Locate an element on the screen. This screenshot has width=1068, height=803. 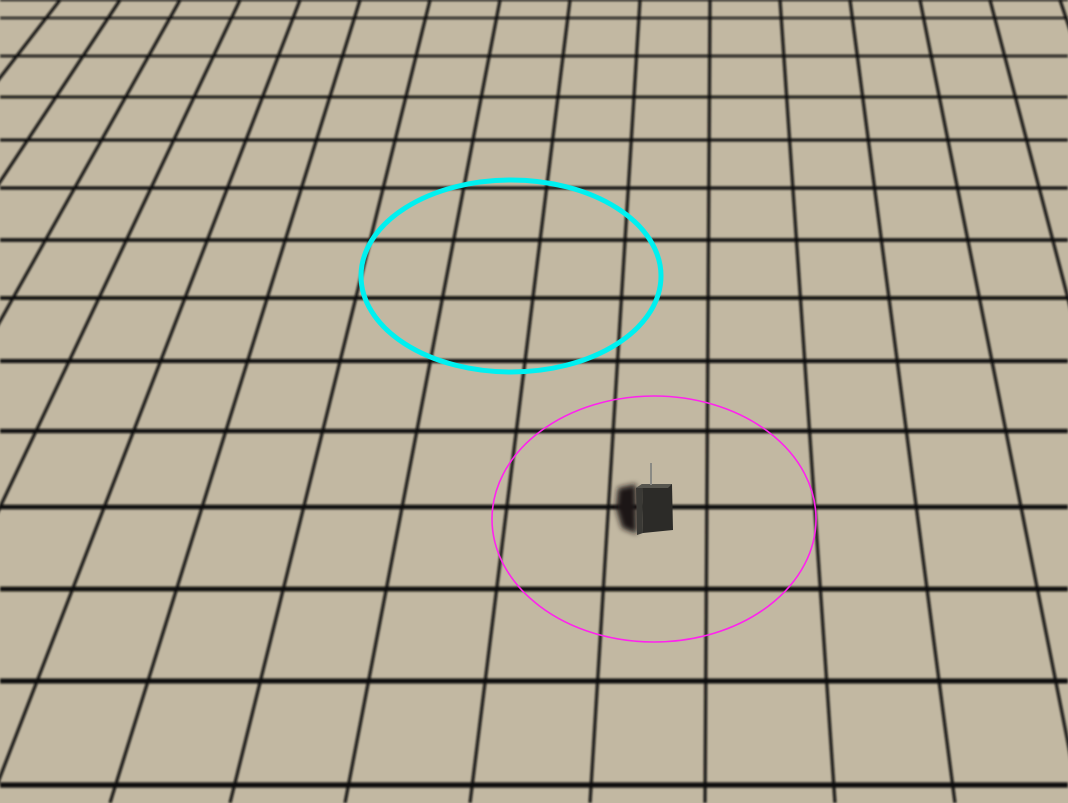
agent-body-side is located at coordinates (639, 509).